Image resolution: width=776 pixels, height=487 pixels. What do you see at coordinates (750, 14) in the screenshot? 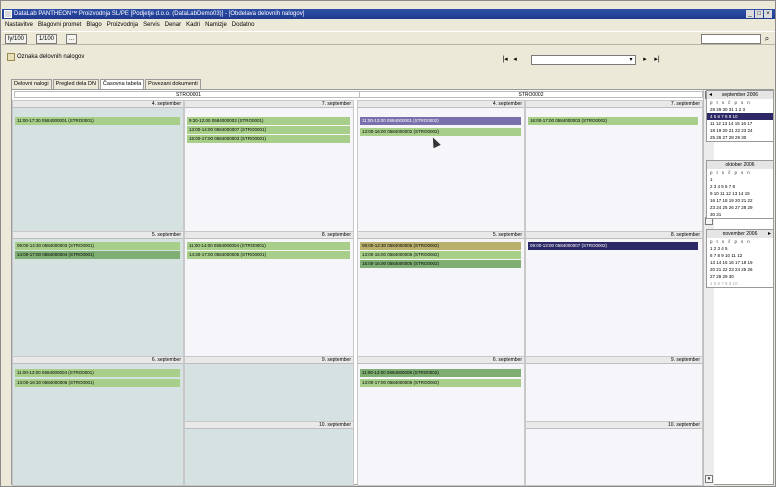
I see `minimize-button: _` at bounding box center [750, 14].